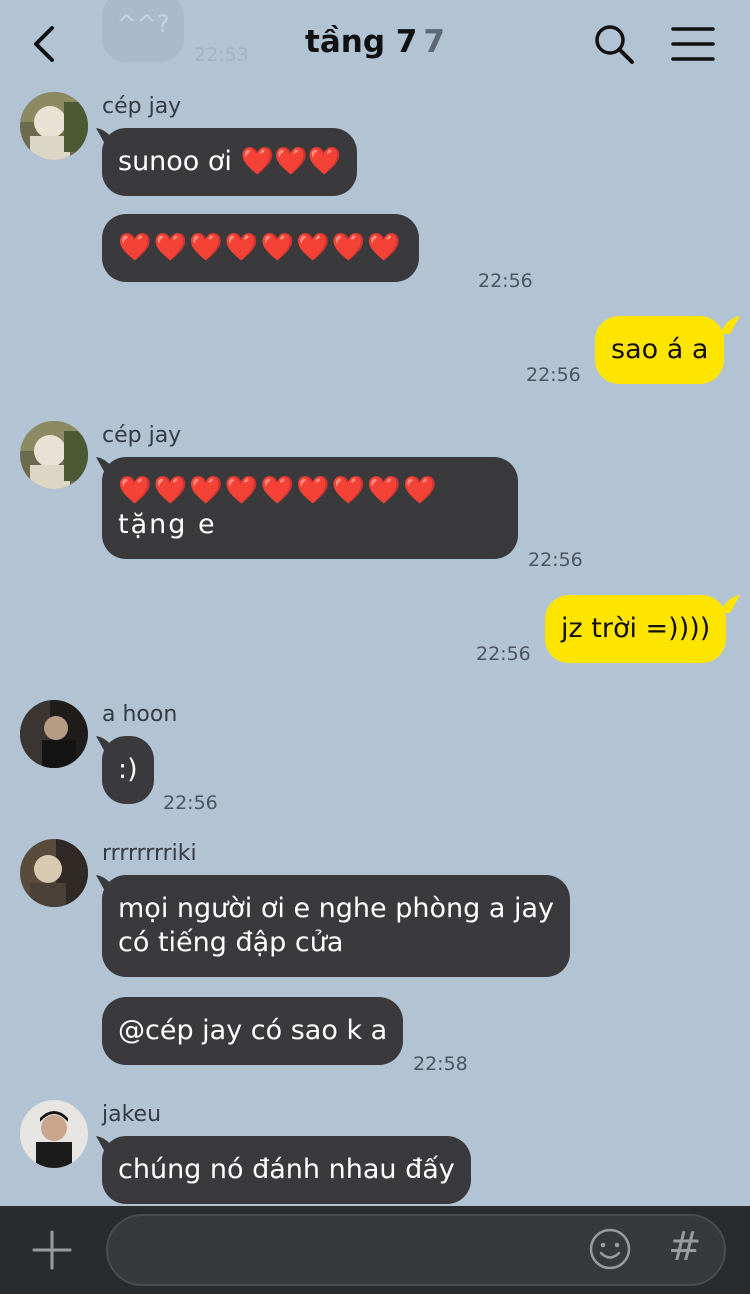  What do you see at coordinates (286, 1170) in the screenshot?
I see `message-bubble: chúng nó đánh nhau đấy` at bounding box center [286, 1170].